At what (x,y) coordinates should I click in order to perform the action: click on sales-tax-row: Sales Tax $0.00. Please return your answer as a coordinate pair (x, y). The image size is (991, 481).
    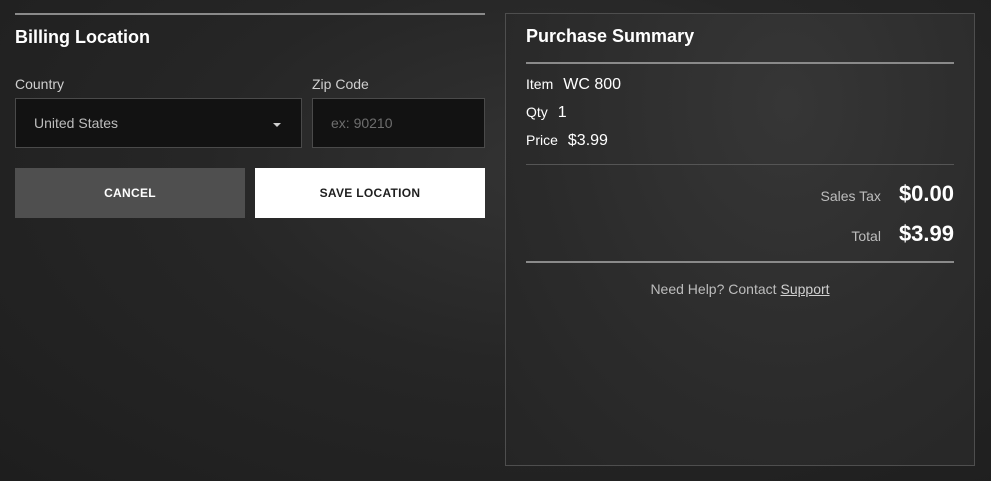
    Looking at the image, I should click on (740, 201).